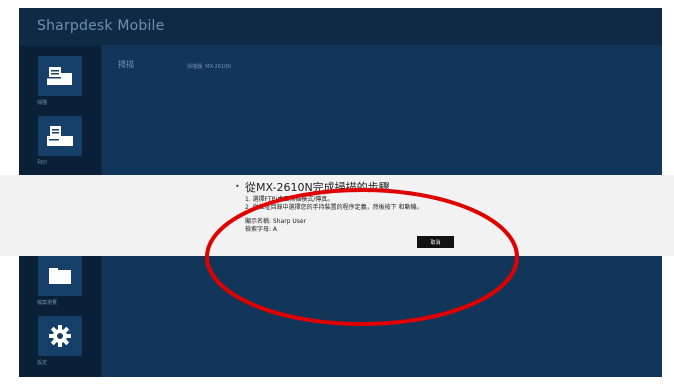 This screenshot has height=384, width=674. What do you see at coordinates (435, 242) in the screenshot?
I see `cancel-button: 取消` at bounding box center [435, 242].